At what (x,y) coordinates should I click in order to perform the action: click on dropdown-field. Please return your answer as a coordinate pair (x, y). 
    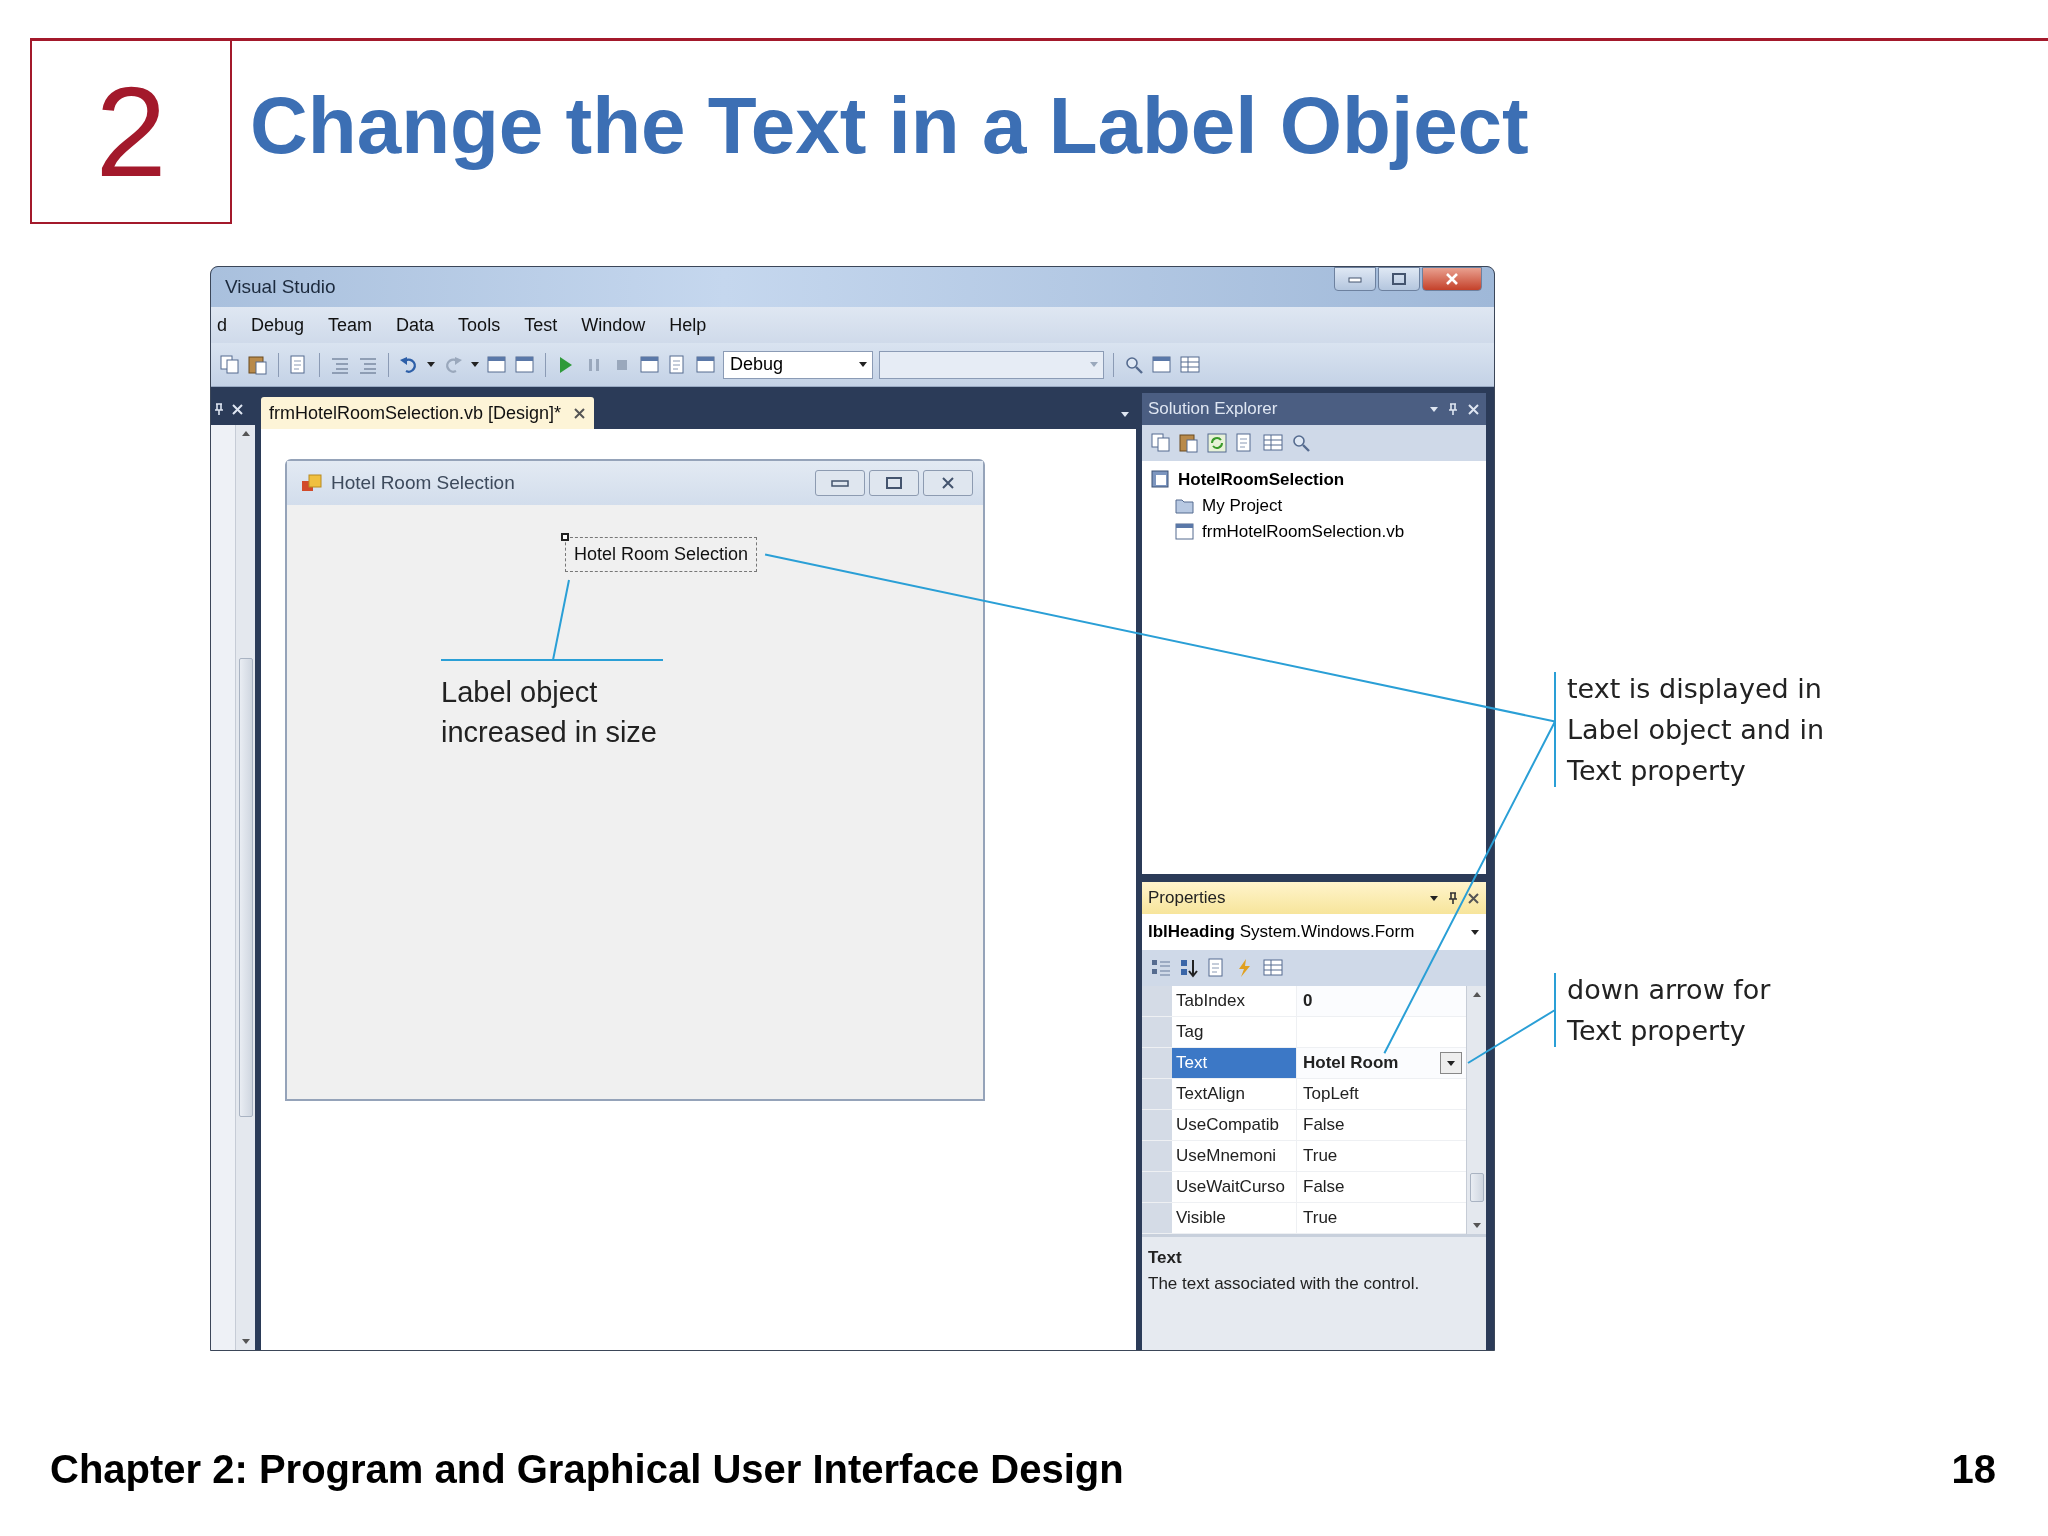
    Looking at the image, I should click on (991, 364).